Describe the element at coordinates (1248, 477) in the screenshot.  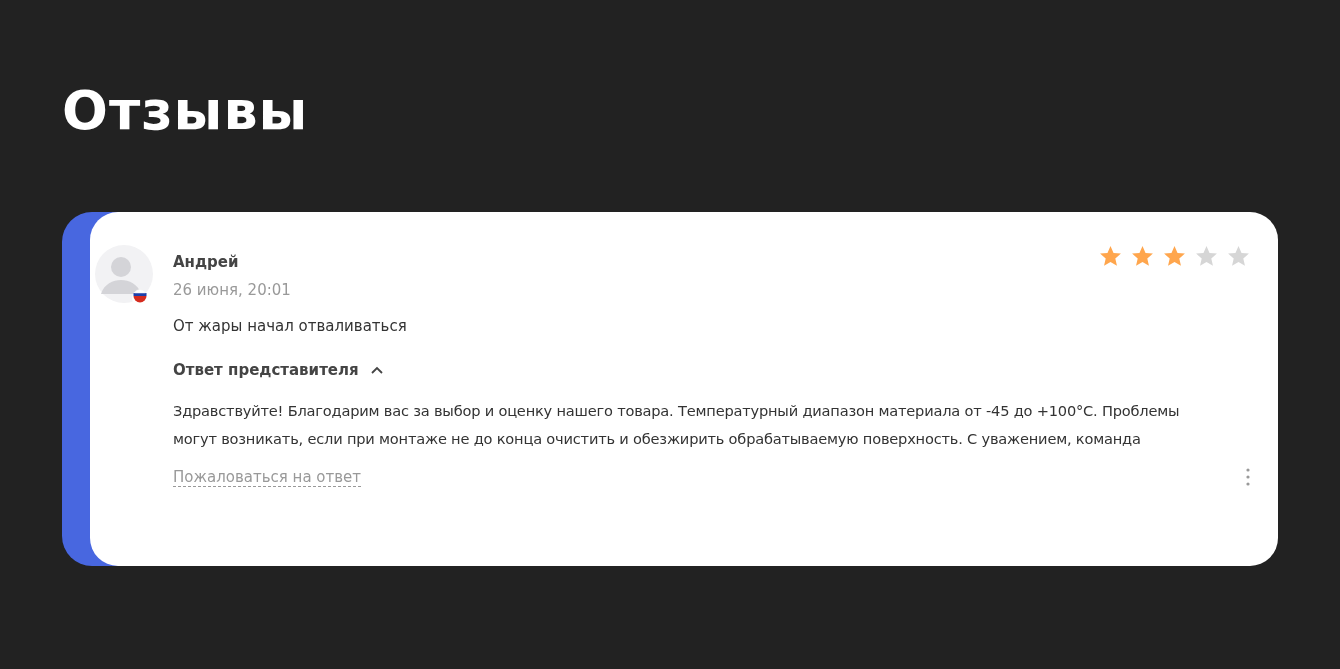
I see `more-icon` at that location.